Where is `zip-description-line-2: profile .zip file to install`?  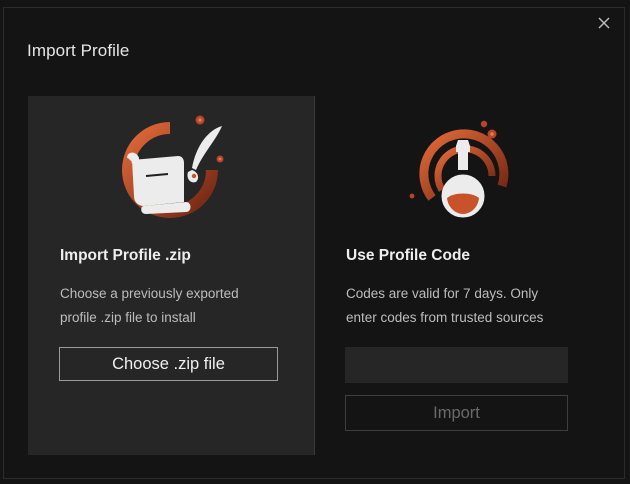
zip-description-line-2: profile .zip file to install is located at coordinates (128, 317).